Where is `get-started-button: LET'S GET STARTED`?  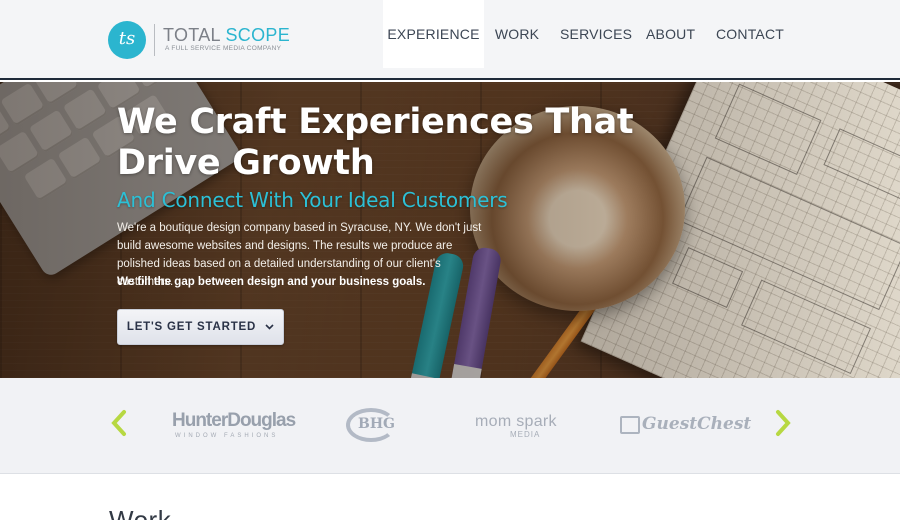
get-started-button: LET'S GET STARTED is located at coordinates (200, 327).